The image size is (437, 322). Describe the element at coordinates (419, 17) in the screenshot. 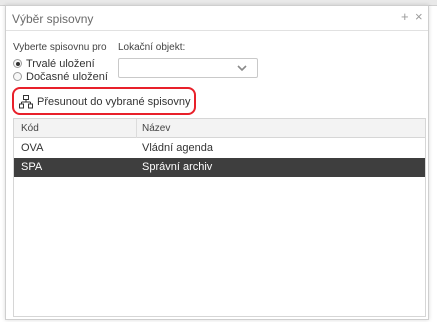

I see `close-icon: ×` at that location.